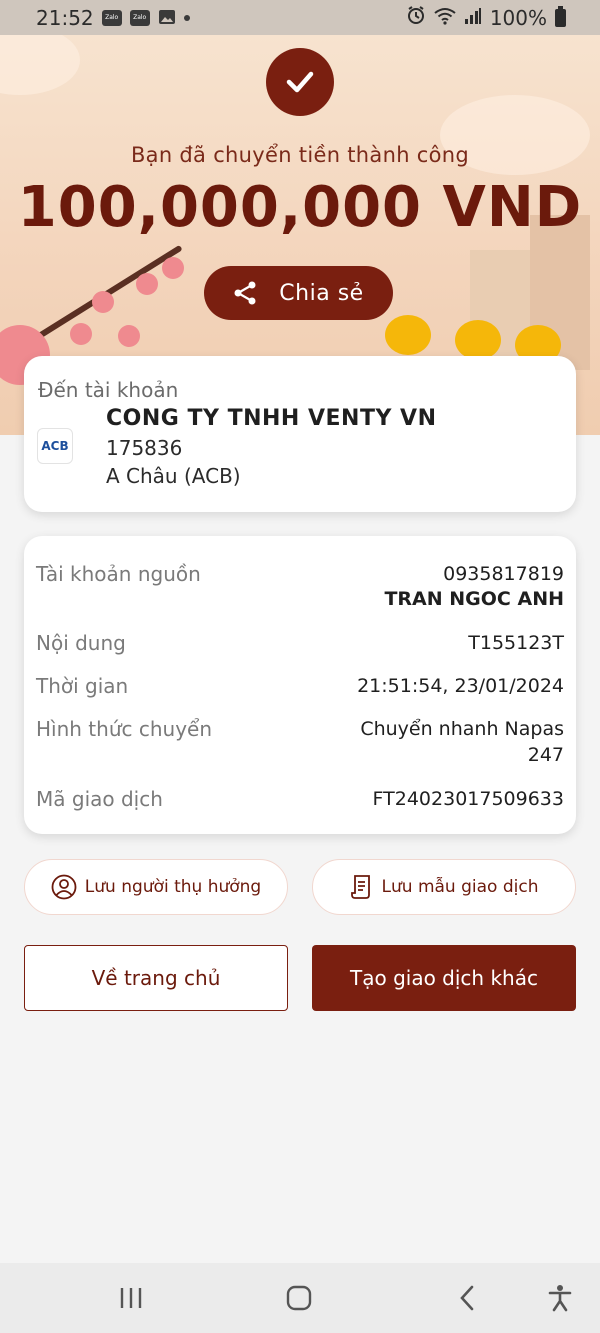 The width and height of the screenshot is (600, 1333). What do you see at coordinates (445, 18) in the screenshot?
I see `wifi-icon` at bounding box center [445, 18].